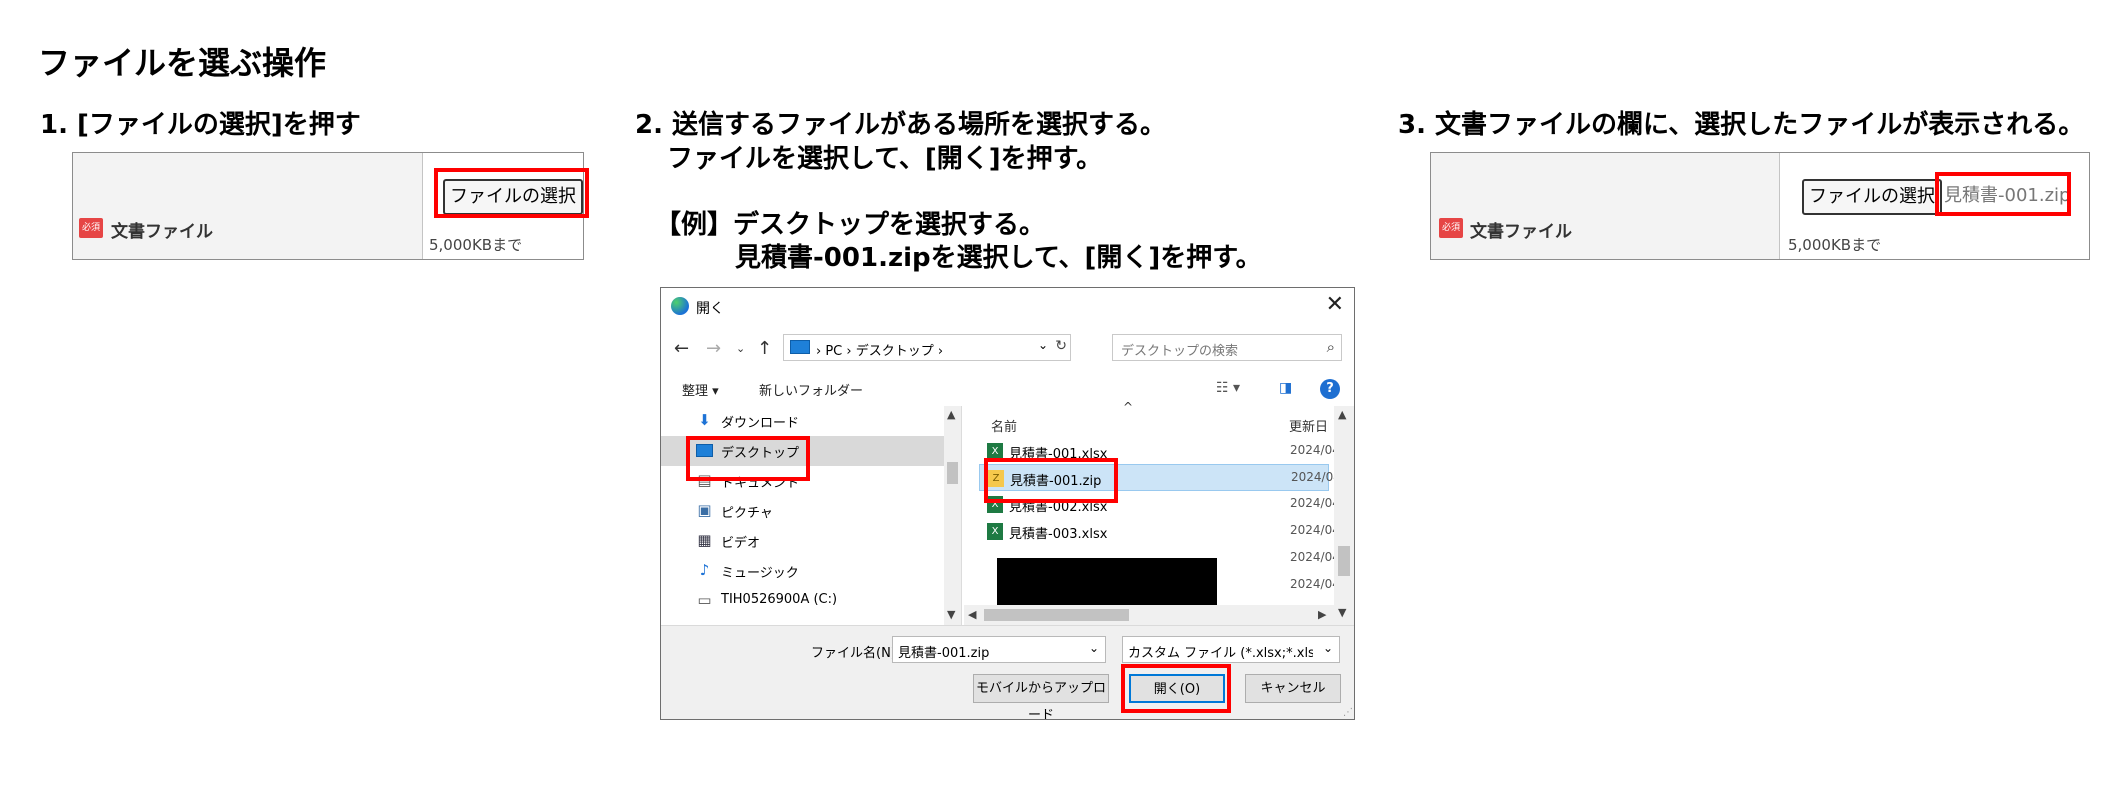 This screenshot has height=790, width=2125. What do you see at coordinates (999, 649) in the screenshot?
I see `filename-input: 見積書-001.zip ⌄` at bounding box center [999, 649].